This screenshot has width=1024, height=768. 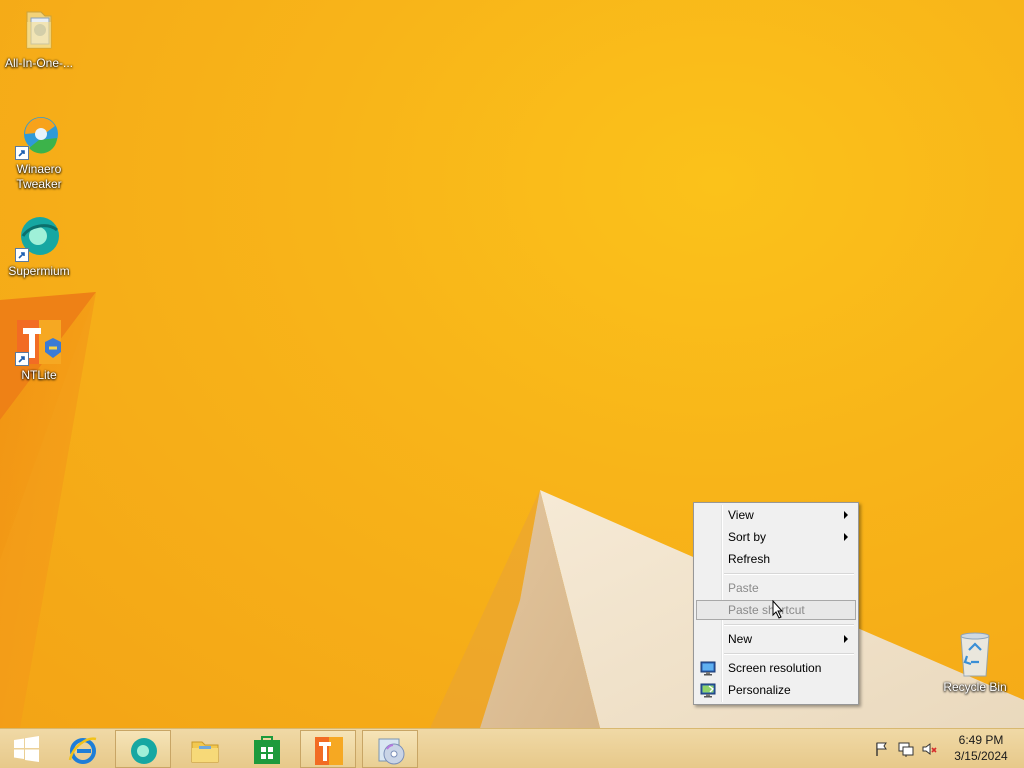 What do you see at coordinates (39, 176) in the screenshot?
I see `desktop-icon-label: Winaero Tweaker` at bounding box center [39, 176].